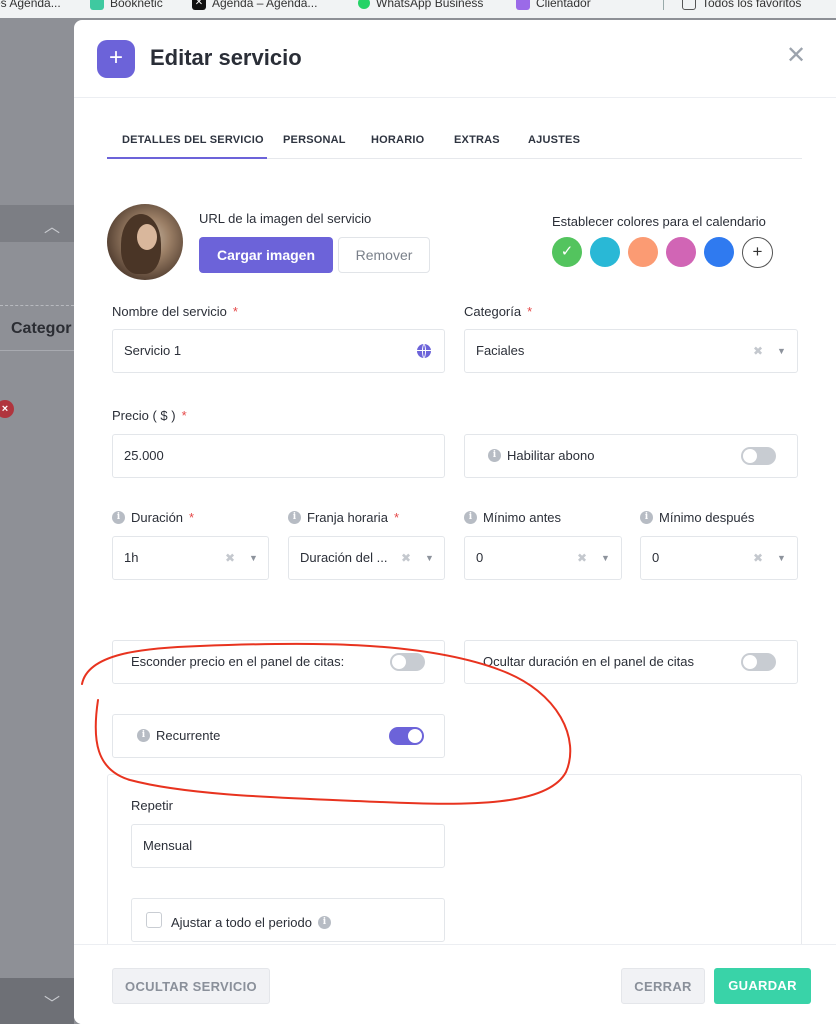 The image size is (836, 1024). I want to click on check-icon: ✓, so click(567, 251).